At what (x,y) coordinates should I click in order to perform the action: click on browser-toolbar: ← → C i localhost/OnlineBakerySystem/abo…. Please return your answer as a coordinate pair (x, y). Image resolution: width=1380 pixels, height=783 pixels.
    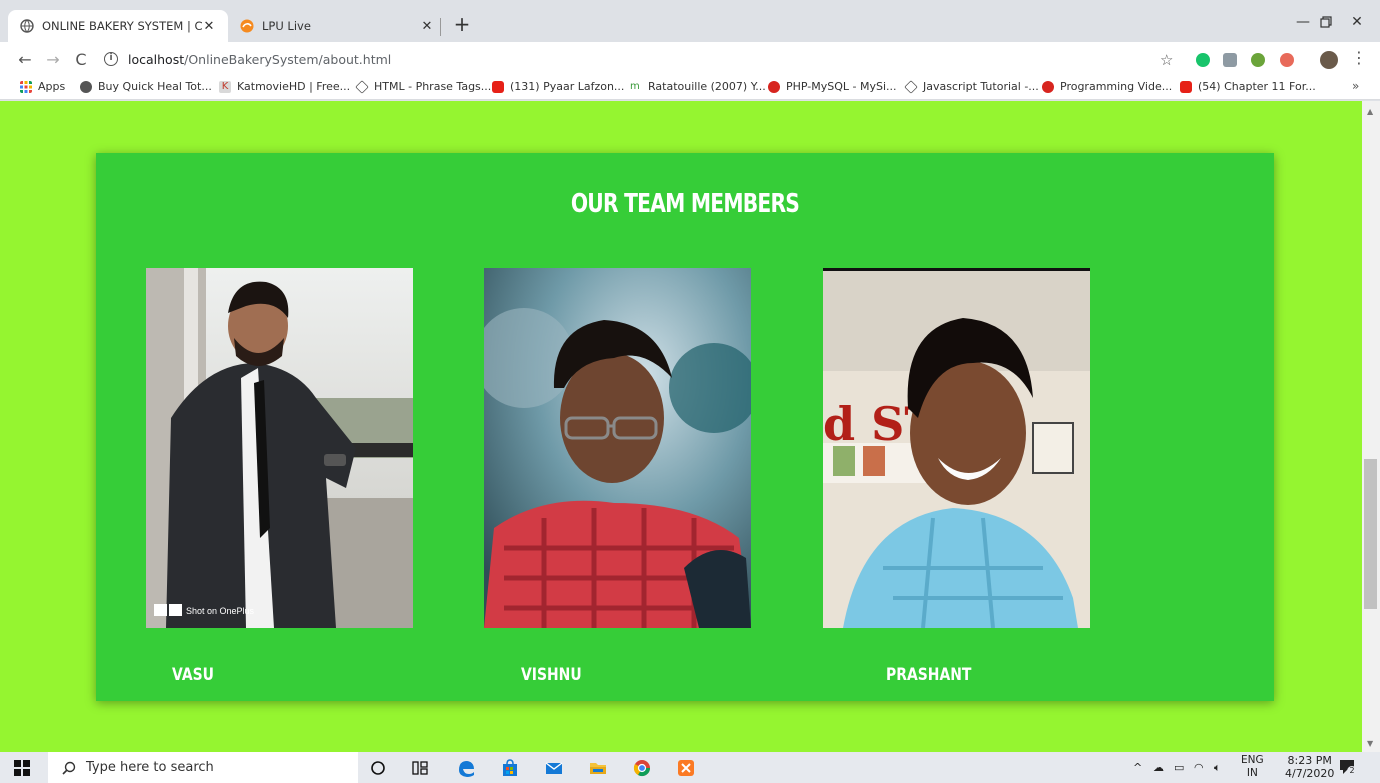
    Looking at the image, I should click on (690, 59).